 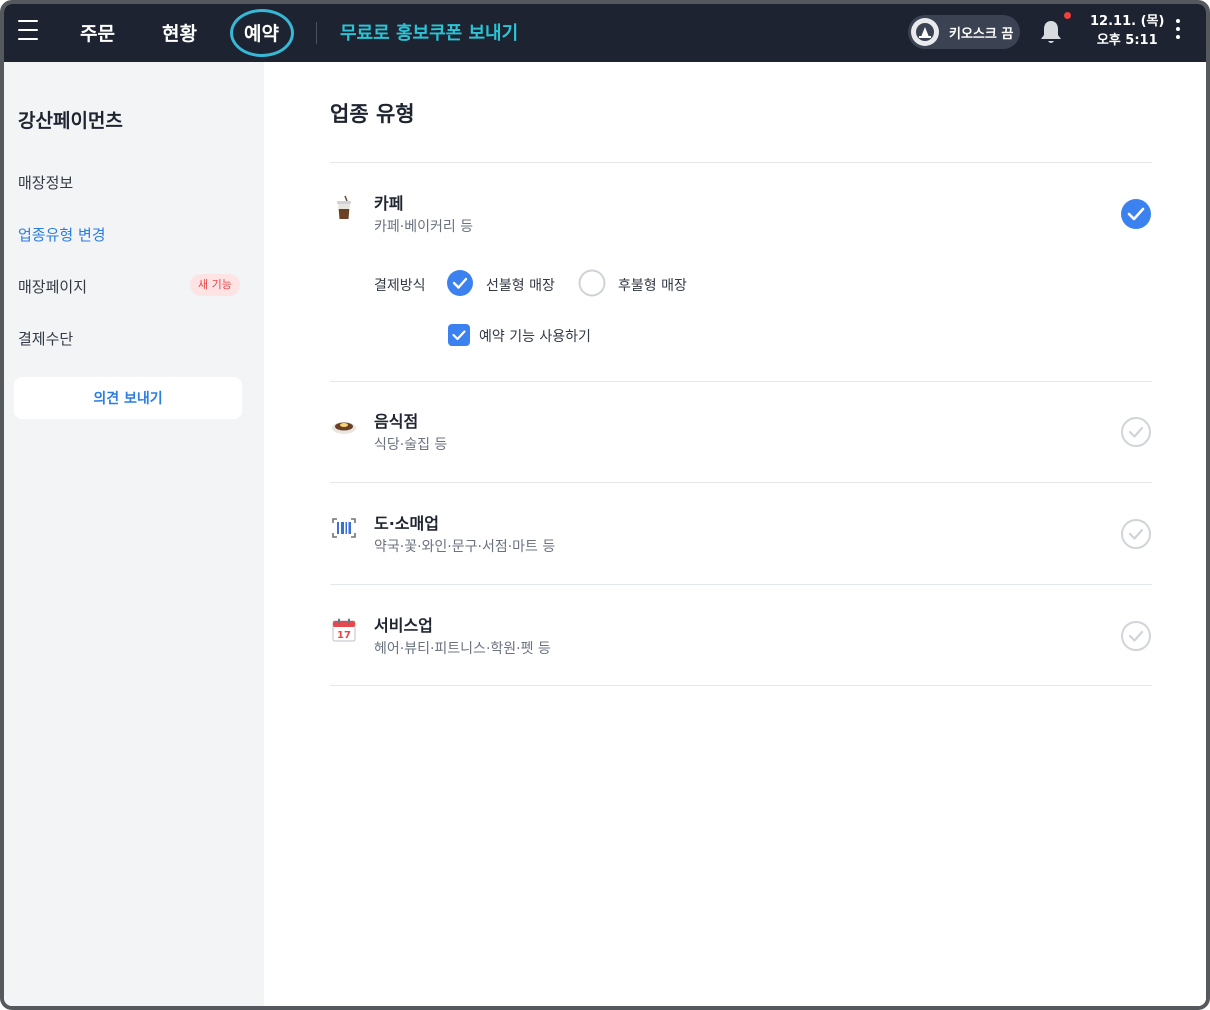 What do you see at coordinates (981, 34) in the screenshot?
I see `kiosk-status-label: 키오스크 끔` at bounding box center [981, 34].